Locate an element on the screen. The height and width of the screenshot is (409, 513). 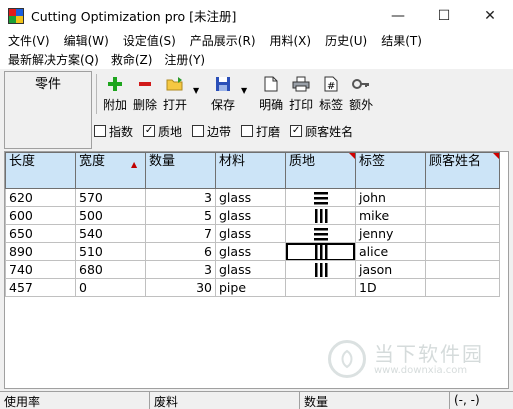
table-row: 740 680 3 glass jason is located at coordinates (252, 269).